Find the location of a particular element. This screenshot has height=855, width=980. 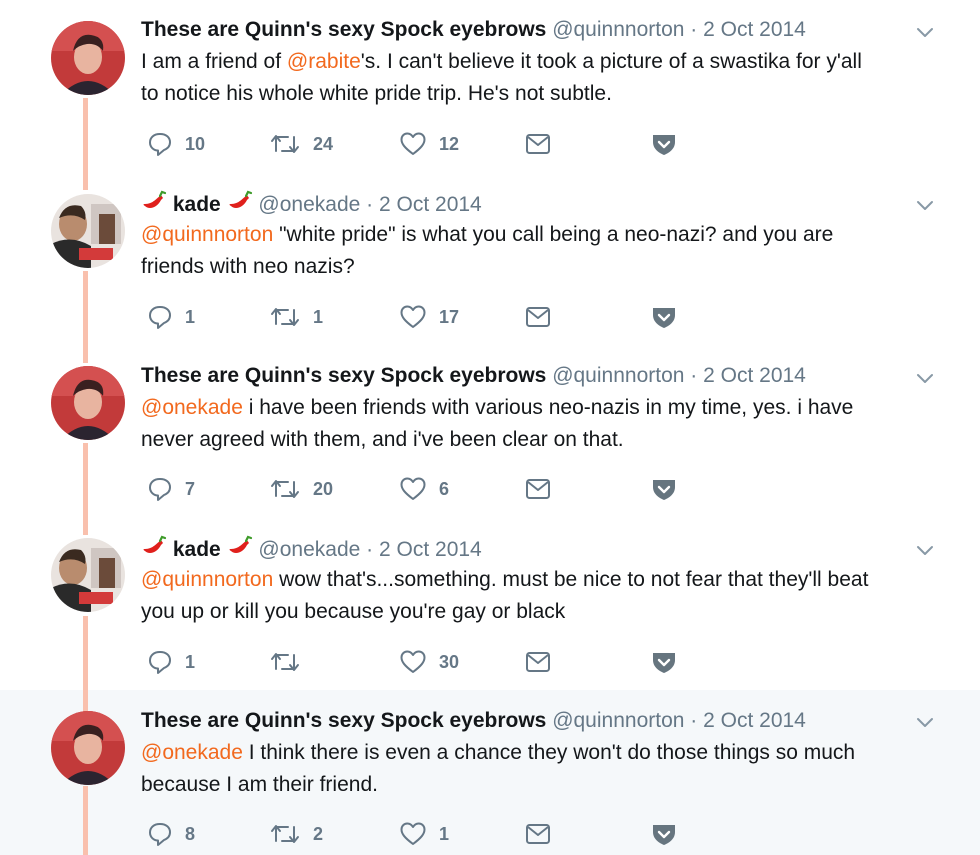

retweet-button: 24 is located at coordinates (301, 144).